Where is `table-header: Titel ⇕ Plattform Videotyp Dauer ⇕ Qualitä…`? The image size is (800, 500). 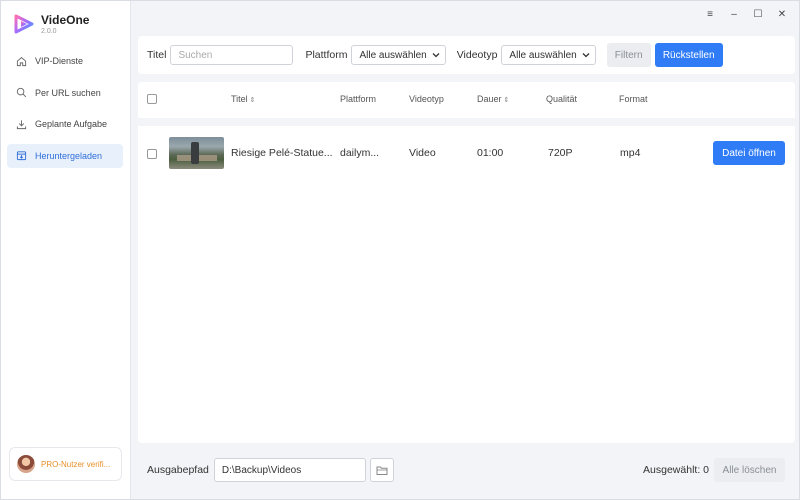 table-header: Titel ⇕ Plattform Videotyp Dauer ⇕ Qualitä… is located at coordinates (466, 104).